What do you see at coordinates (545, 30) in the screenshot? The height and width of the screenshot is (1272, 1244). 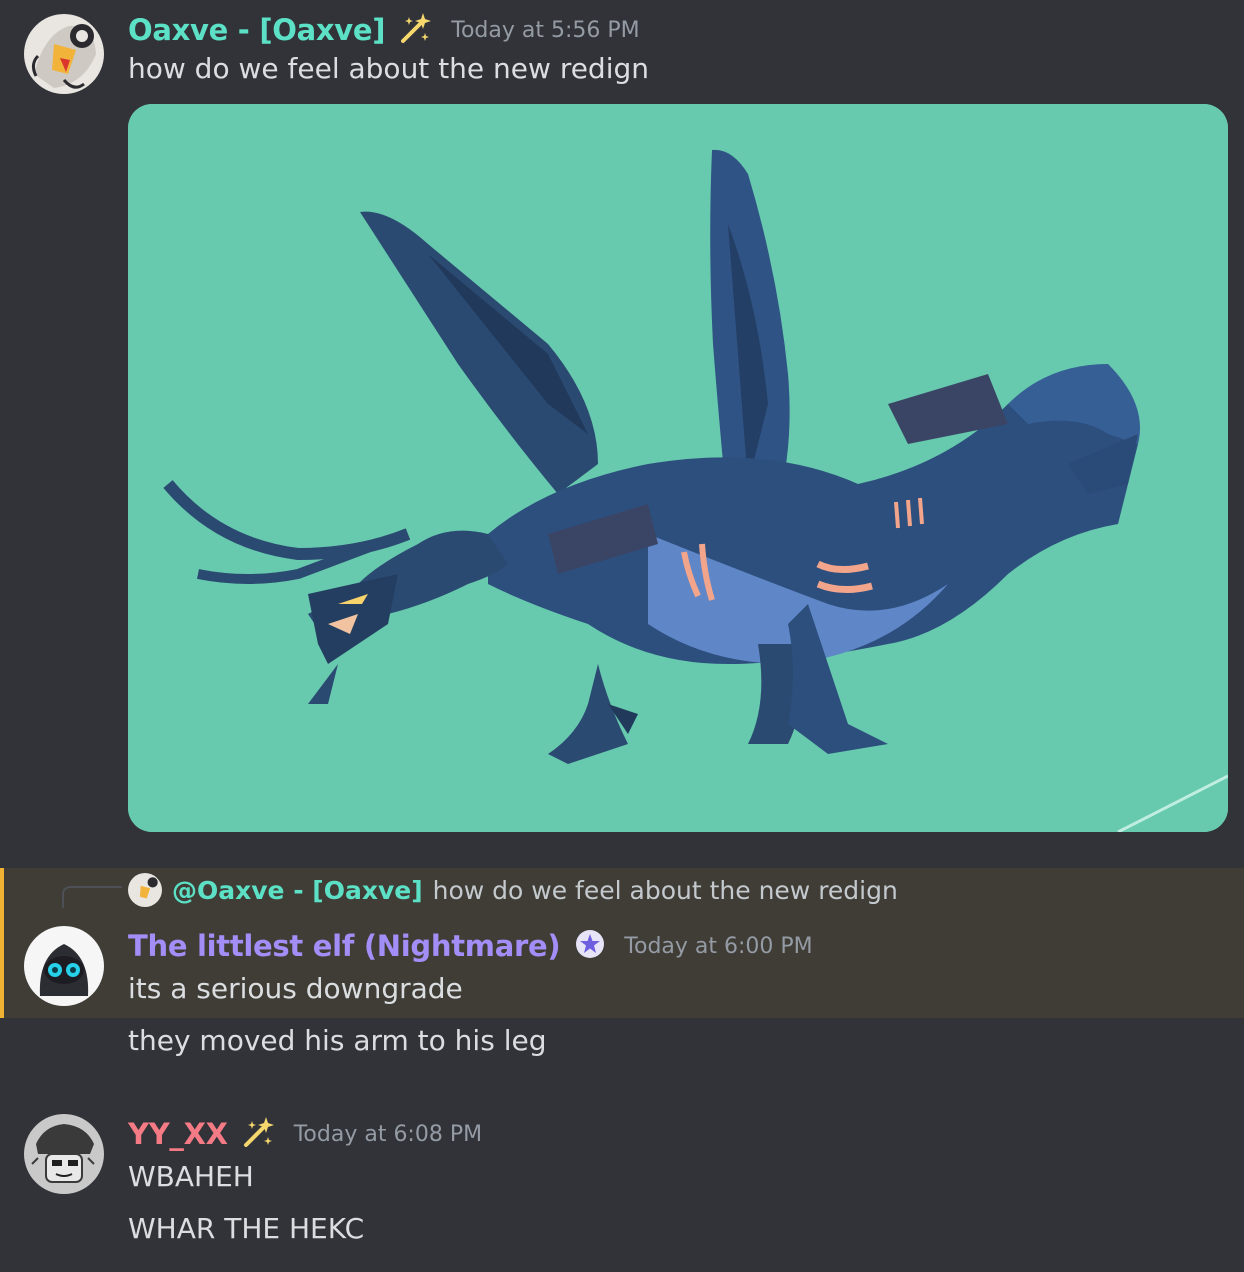 I see `timestamp: Today at 5:56 PM` at bounding box center [545, 30].